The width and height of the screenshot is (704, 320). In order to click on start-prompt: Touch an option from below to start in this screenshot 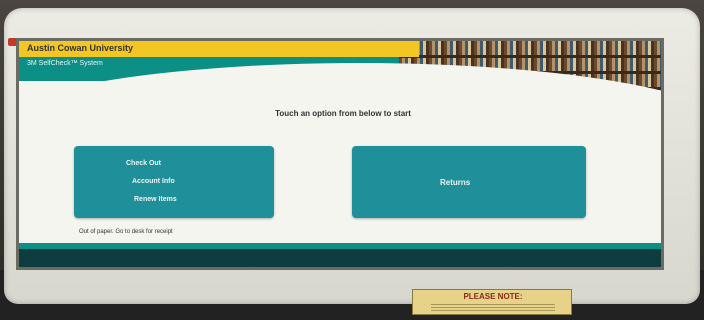, I will do `click(343, 113)`.